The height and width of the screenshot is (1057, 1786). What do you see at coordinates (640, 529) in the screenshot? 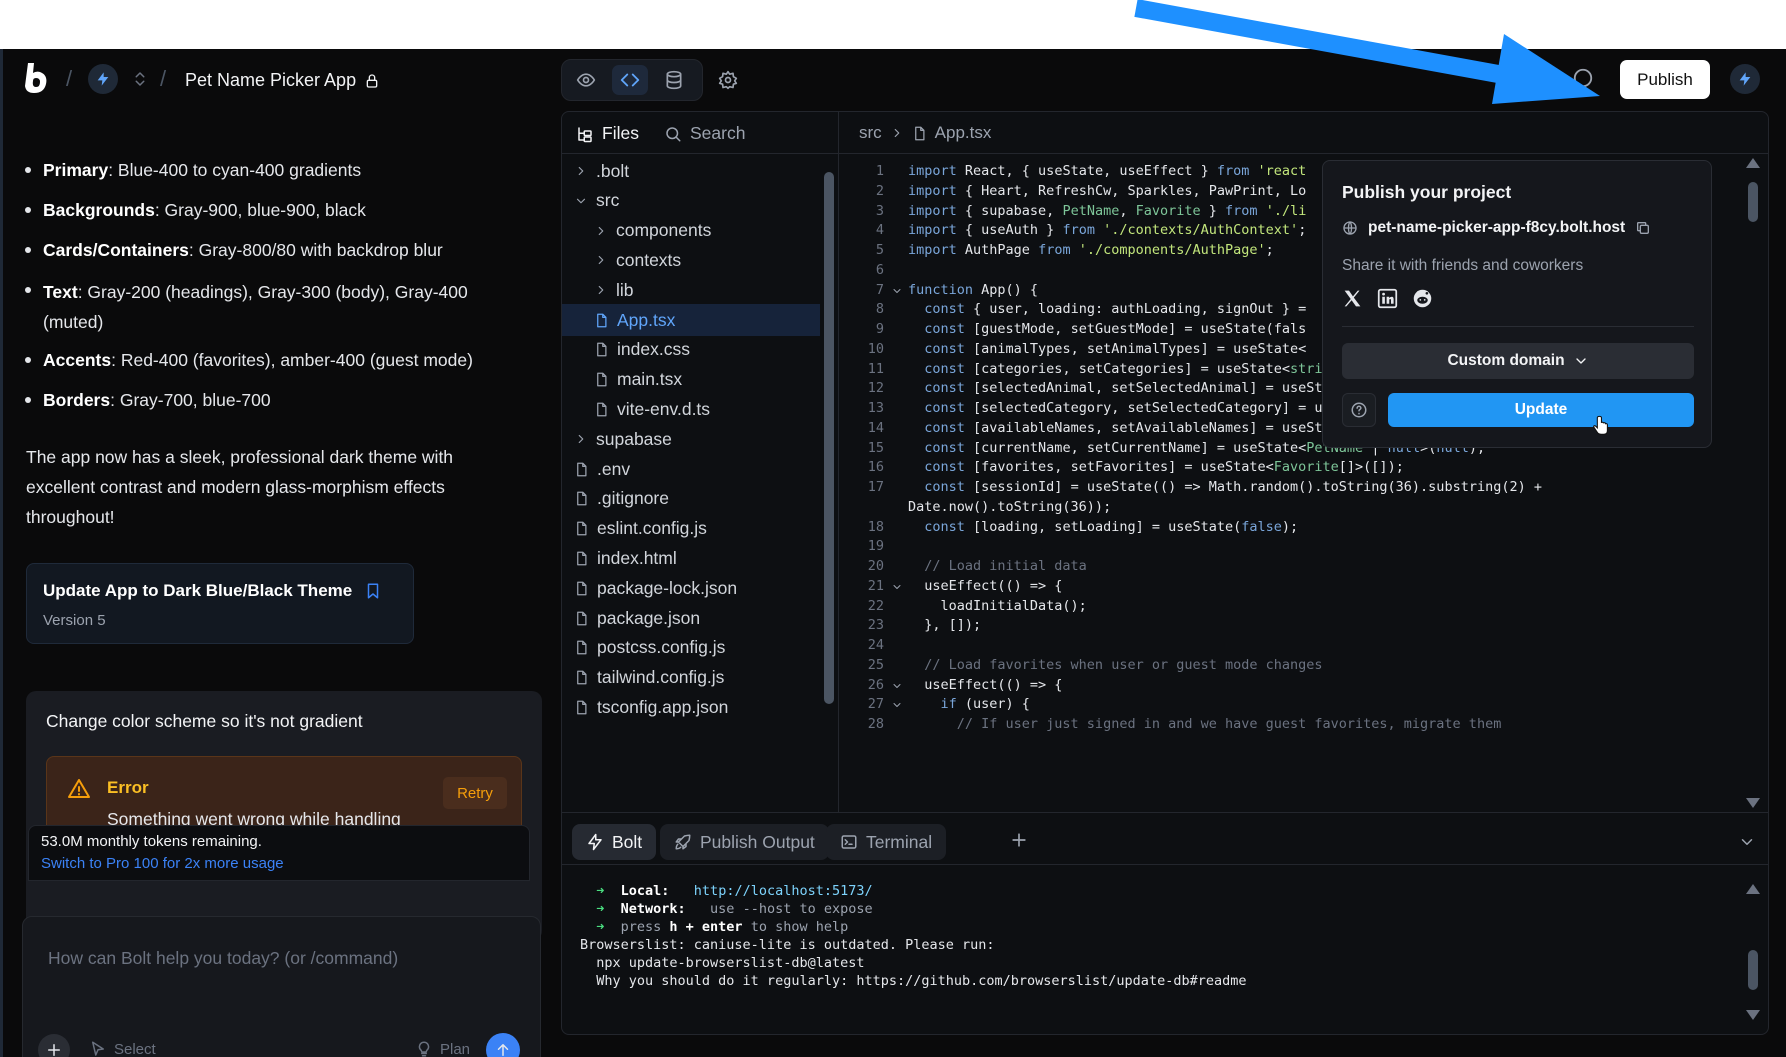
I see `file-tree-item: eslint.config.js` at bounding box center [640, 529].